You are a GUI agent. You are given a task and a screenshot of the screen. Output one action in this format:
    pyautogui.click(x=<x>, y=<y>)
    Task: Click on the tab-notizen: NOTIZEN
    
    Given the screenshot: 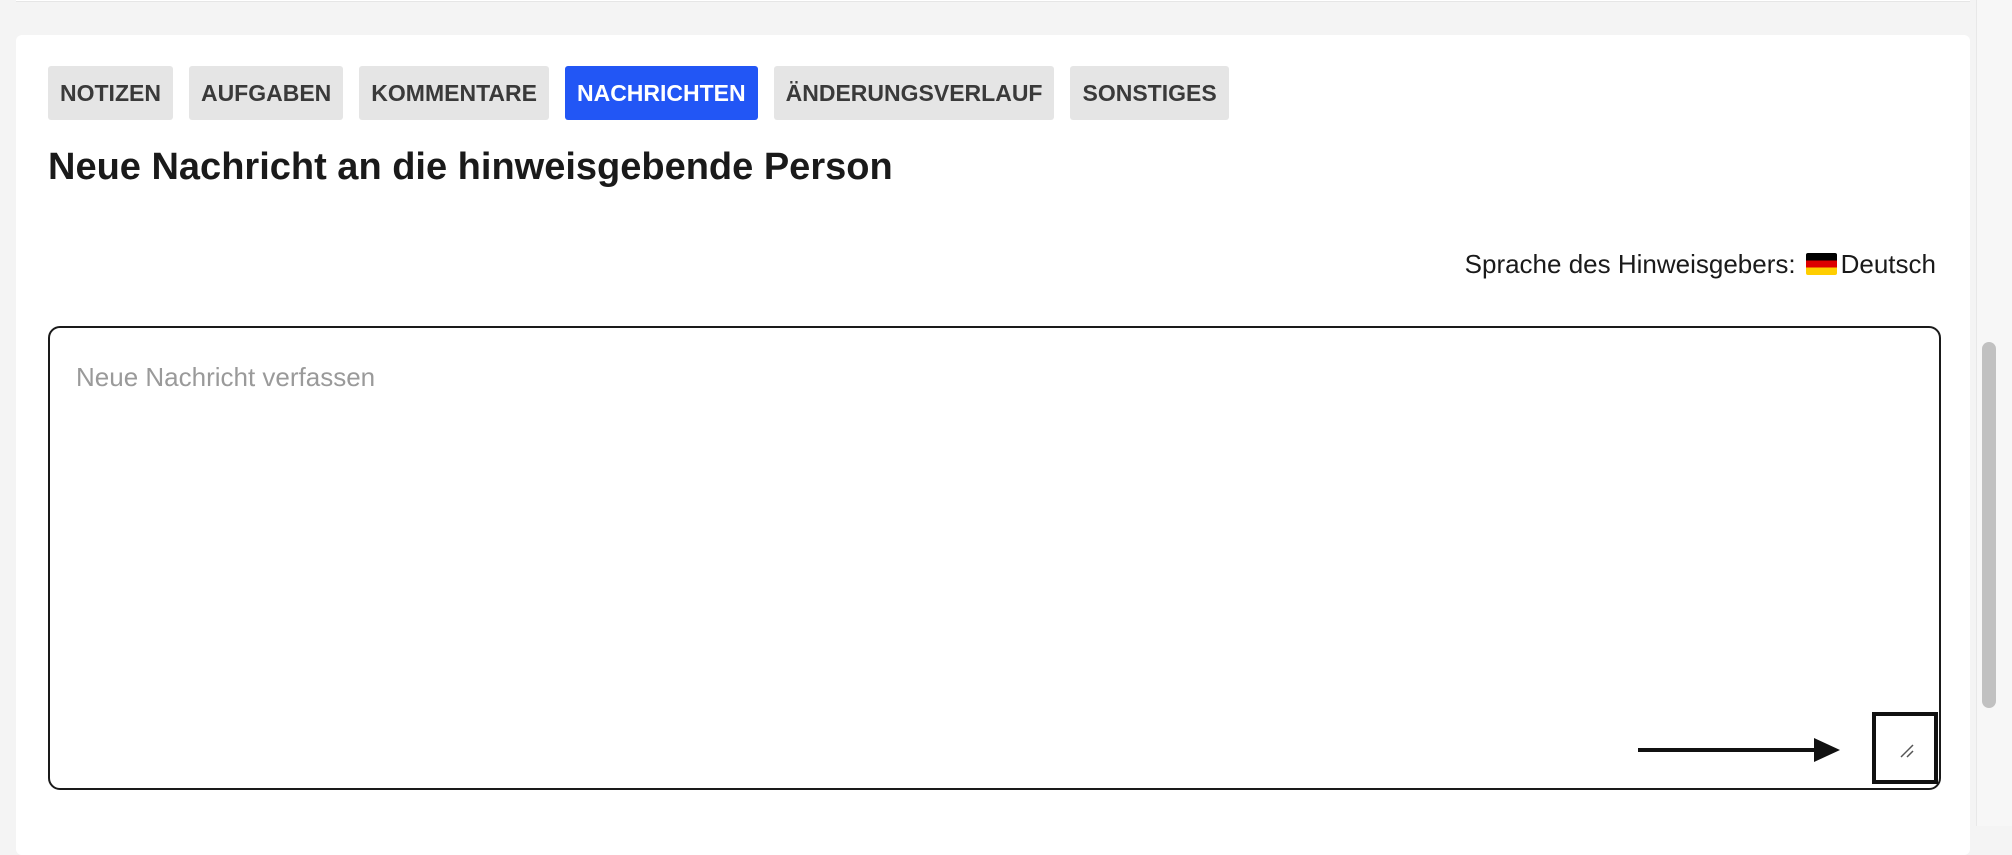 What is the action you would take?
    pyautogui.click(x=110, y=93)
    